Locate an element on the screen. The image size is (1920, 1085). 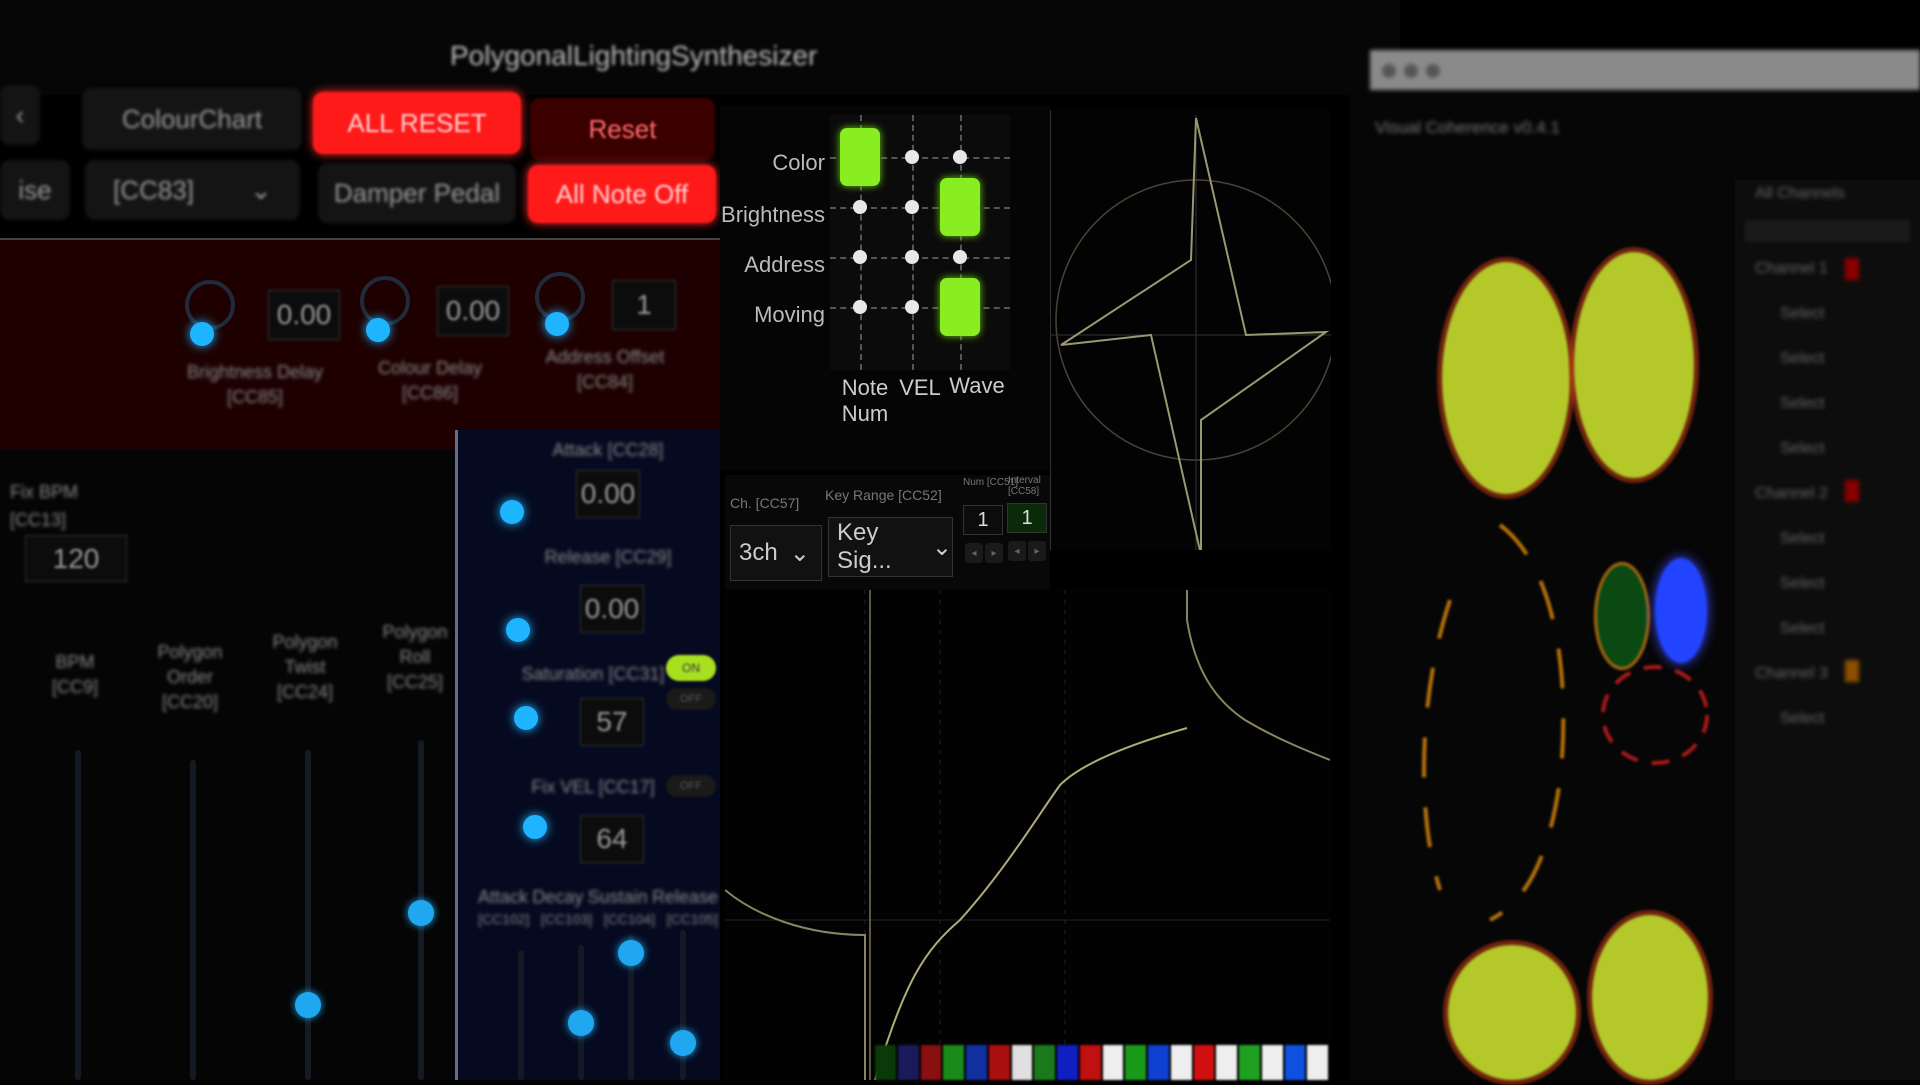
bpm-value: 120 is located at coordinates (76, 558).